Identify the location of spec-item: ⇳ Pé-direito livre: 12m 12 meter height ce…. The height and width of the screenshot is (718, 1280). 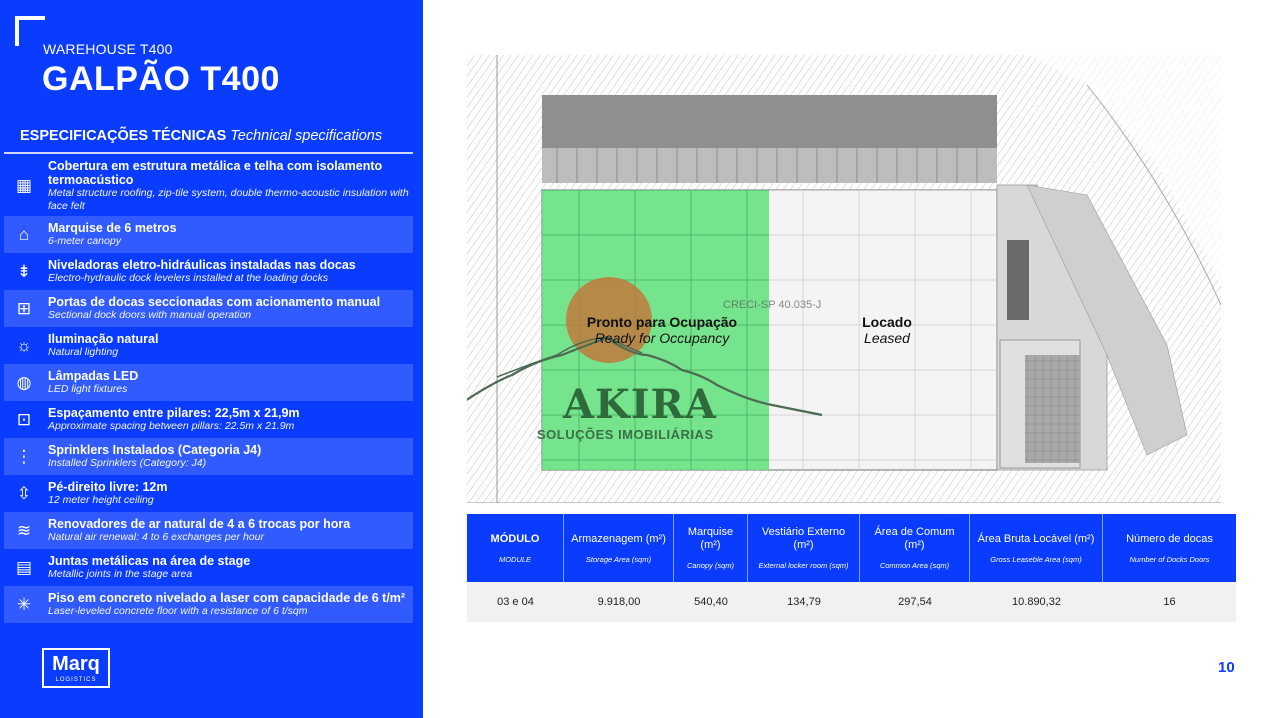
(208, 493).